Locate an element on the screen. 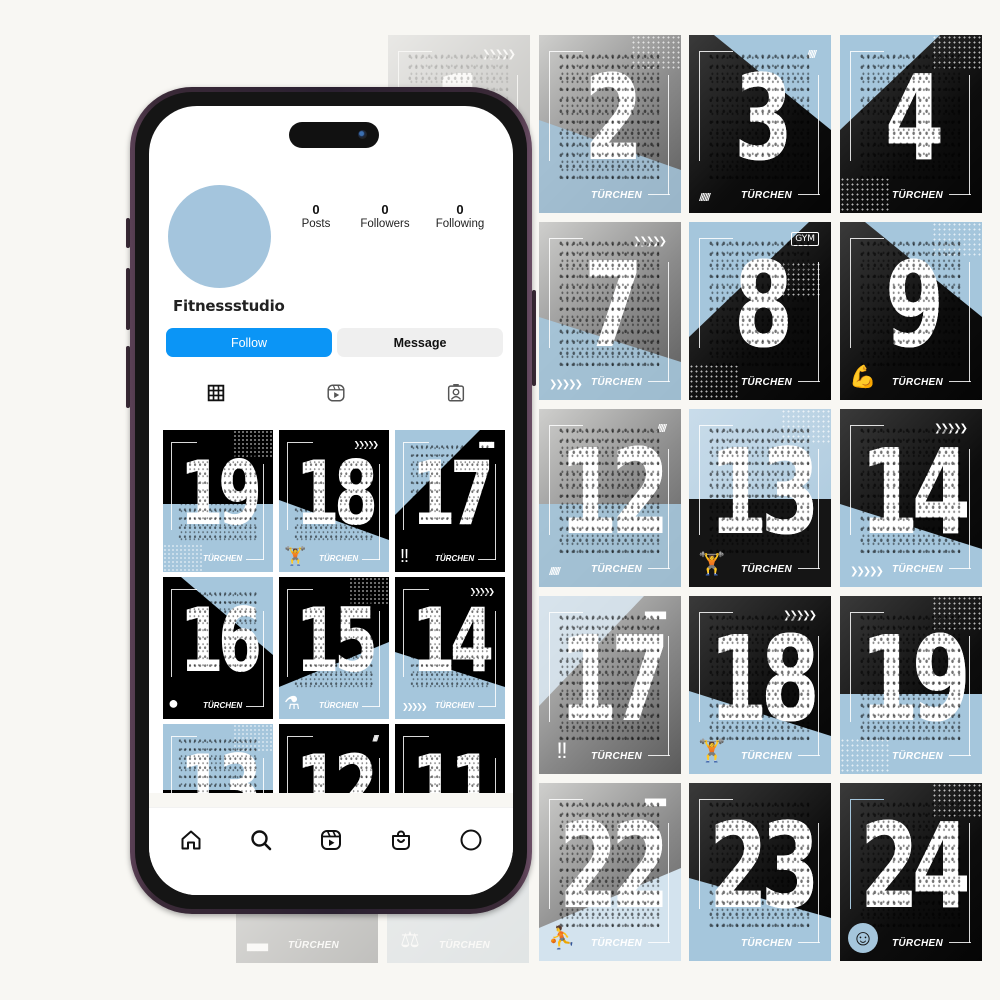  tab-tagged is located at coordinates (456, 393).